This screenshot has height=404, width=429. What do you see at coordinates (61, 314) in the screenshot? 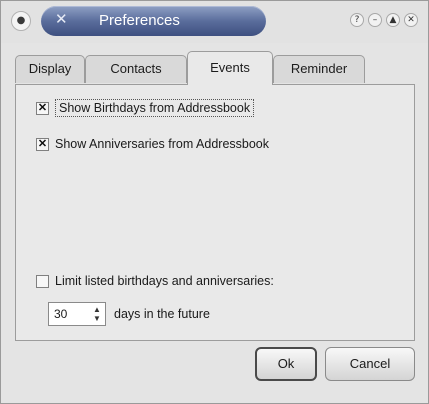
I see `days-value: 30` at bounding box center [61, 314].